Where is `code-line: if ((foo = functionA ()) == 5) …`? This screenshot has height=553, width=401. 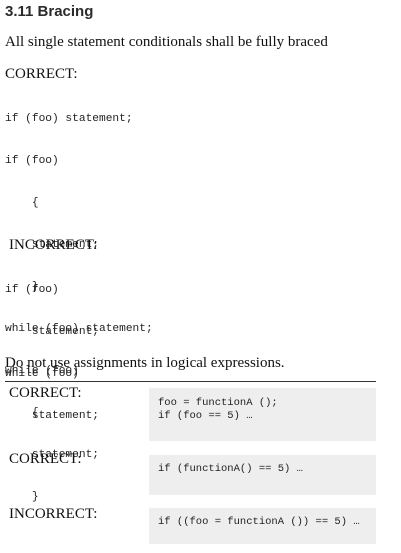
code-line: if ((foo = functionA ()) == 5) … is located at coordinates (259, 522).